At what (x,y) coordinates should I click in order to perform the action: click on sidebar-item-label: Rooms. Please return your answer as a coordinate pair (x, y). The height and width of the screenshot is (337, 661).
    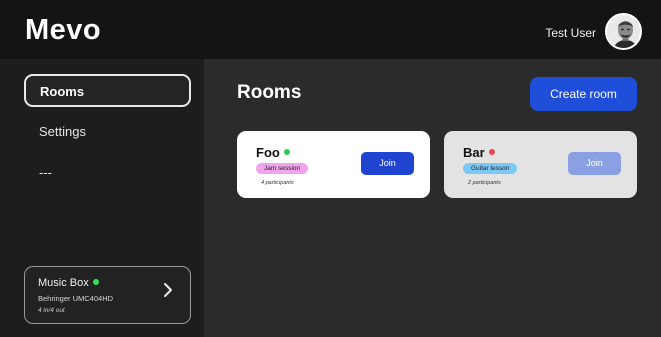
    Looking at the image, I should click on (62, 91).